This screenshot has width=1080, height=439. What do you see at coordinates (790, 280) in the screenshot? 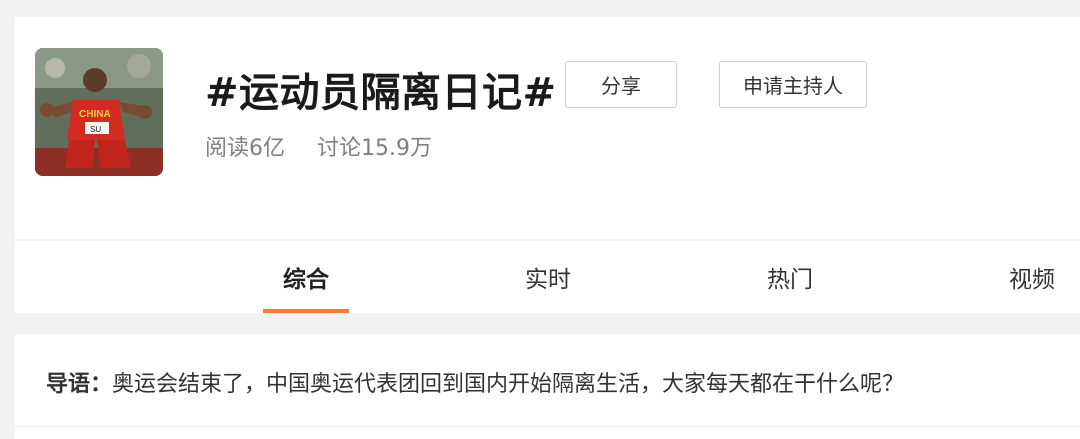
I see `tab-label: 热门` at bounding box center [790, 280].